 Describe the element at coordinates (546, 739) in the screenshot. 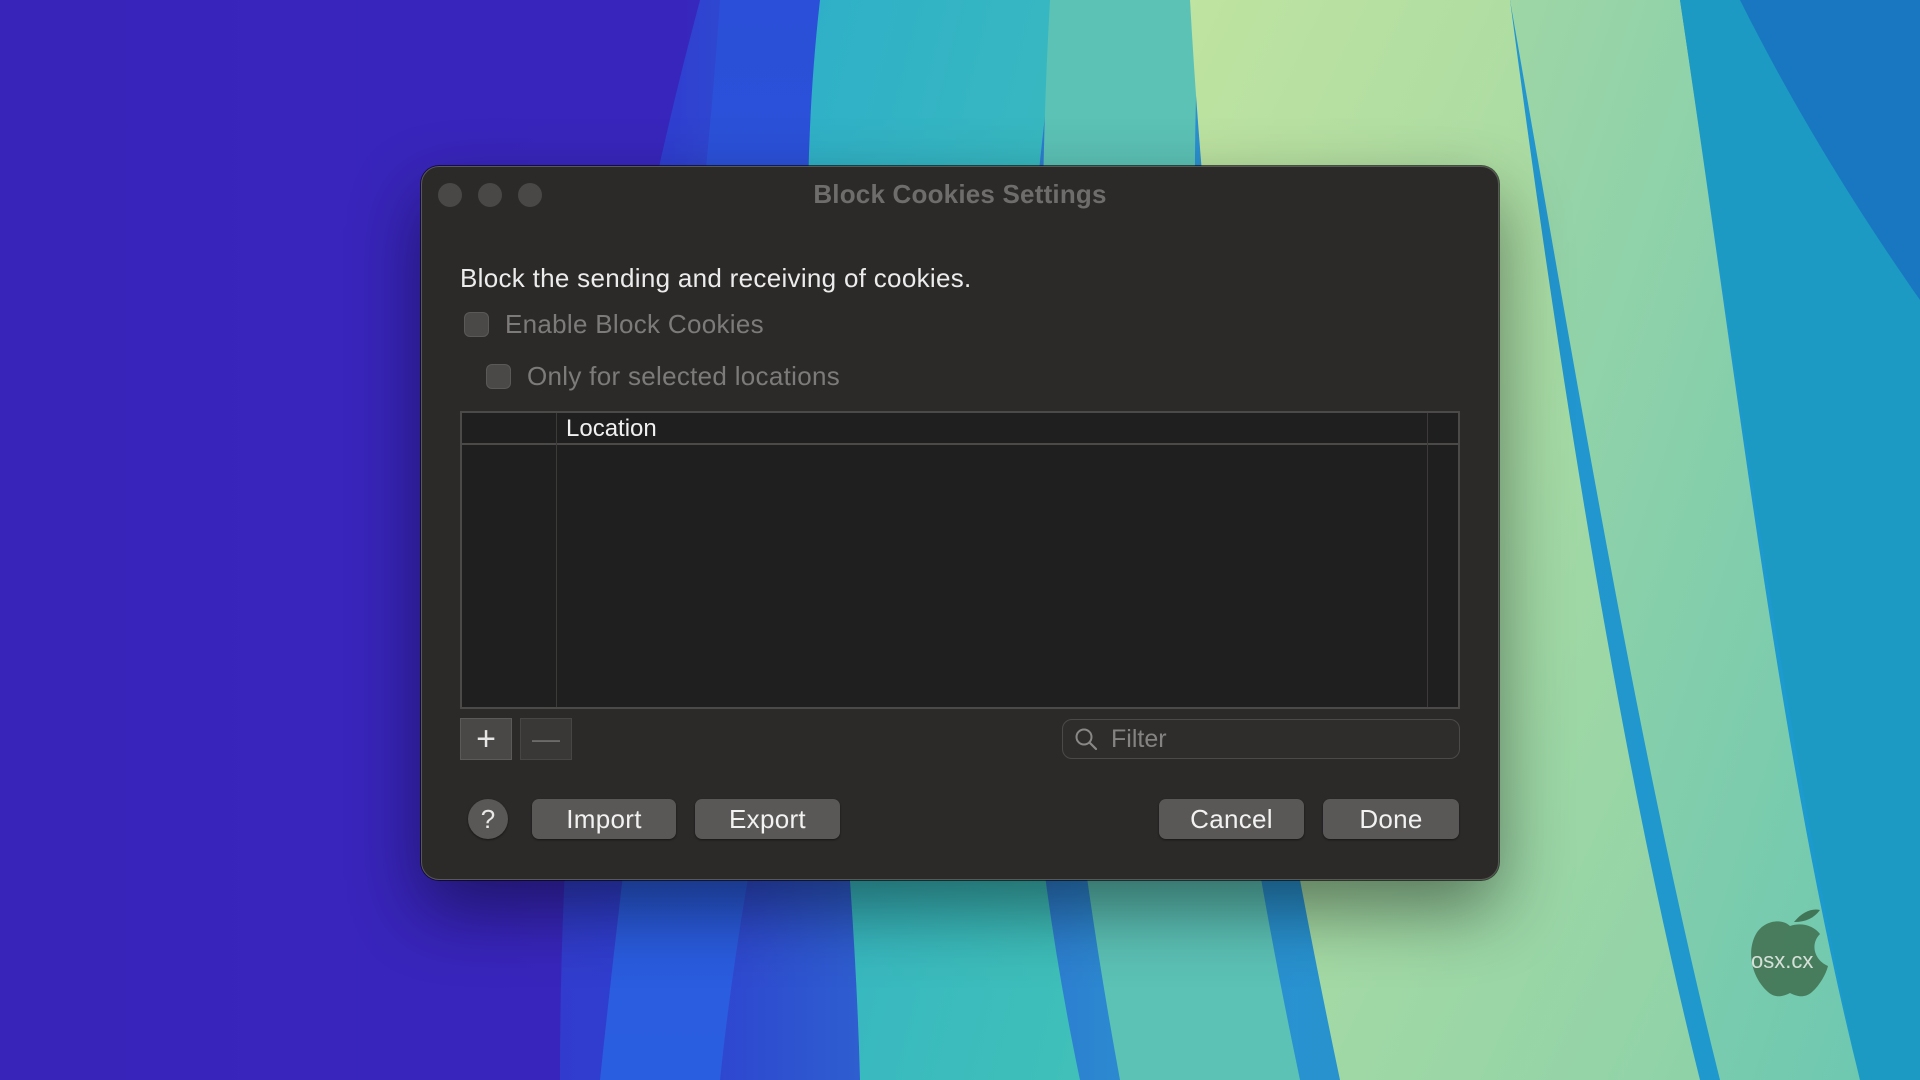

I see `remove-location-button: —` at that location.